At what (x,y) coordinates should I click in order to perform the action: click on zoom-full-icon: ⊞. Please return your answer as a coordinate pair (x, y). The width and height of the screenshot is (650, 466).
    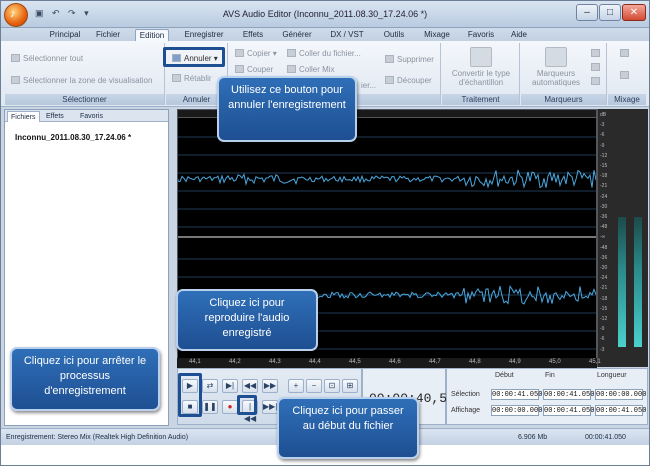
    Looking at the image, I should click on (350, 386).